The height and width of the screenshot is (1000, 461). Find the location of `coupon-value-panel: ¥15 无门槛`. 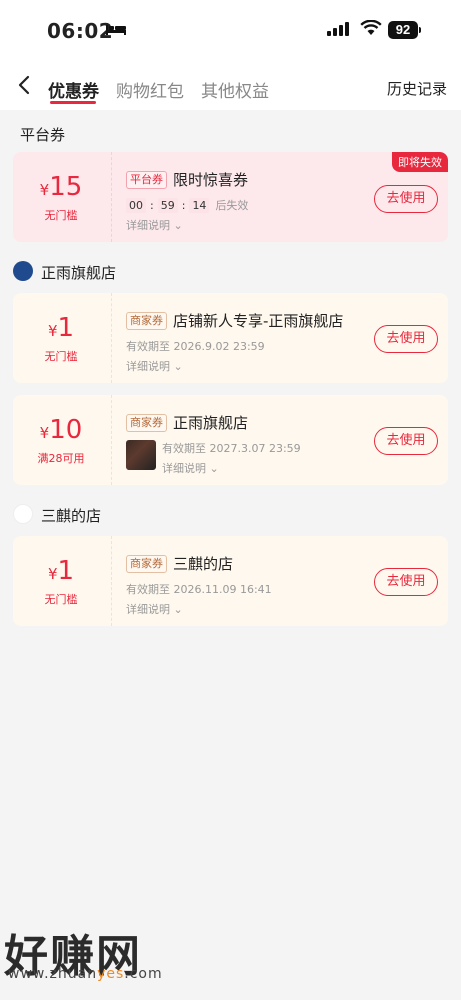

coupon-value-panel: ¥15 无门槛 is located at coordinates (61, 197).